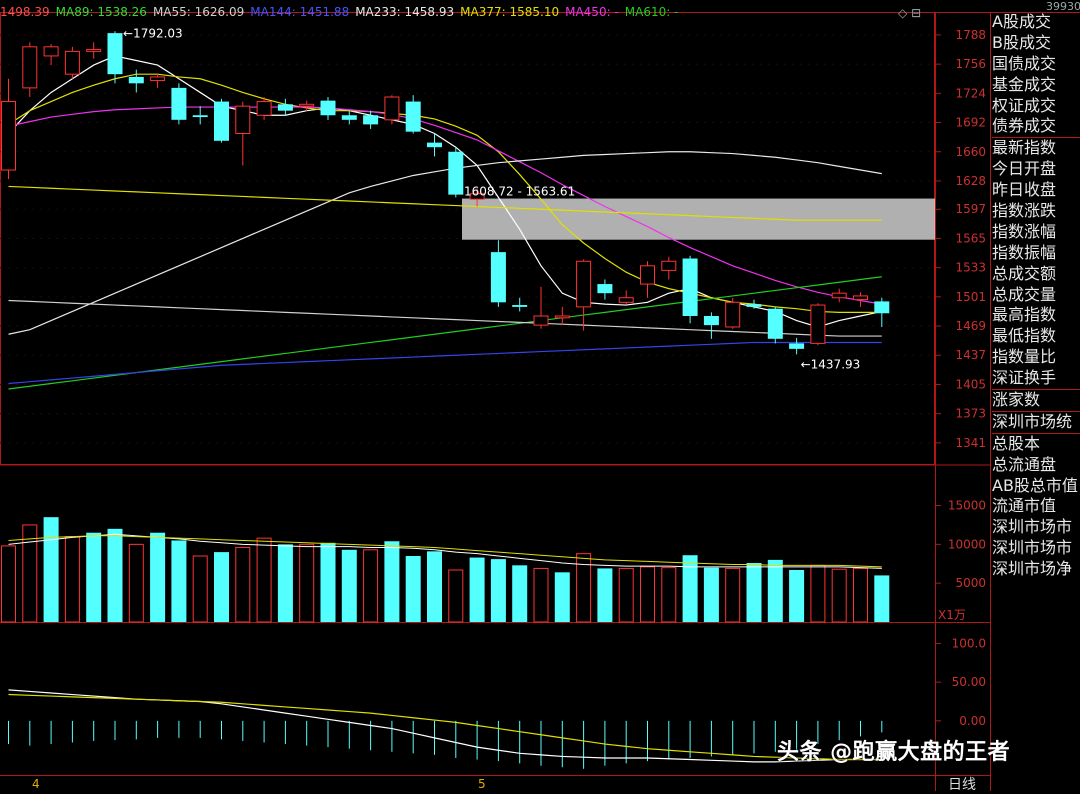 The image size is (1080, 794). I want to click on stats-menu-item: 流通市值, so click(1036, 506).